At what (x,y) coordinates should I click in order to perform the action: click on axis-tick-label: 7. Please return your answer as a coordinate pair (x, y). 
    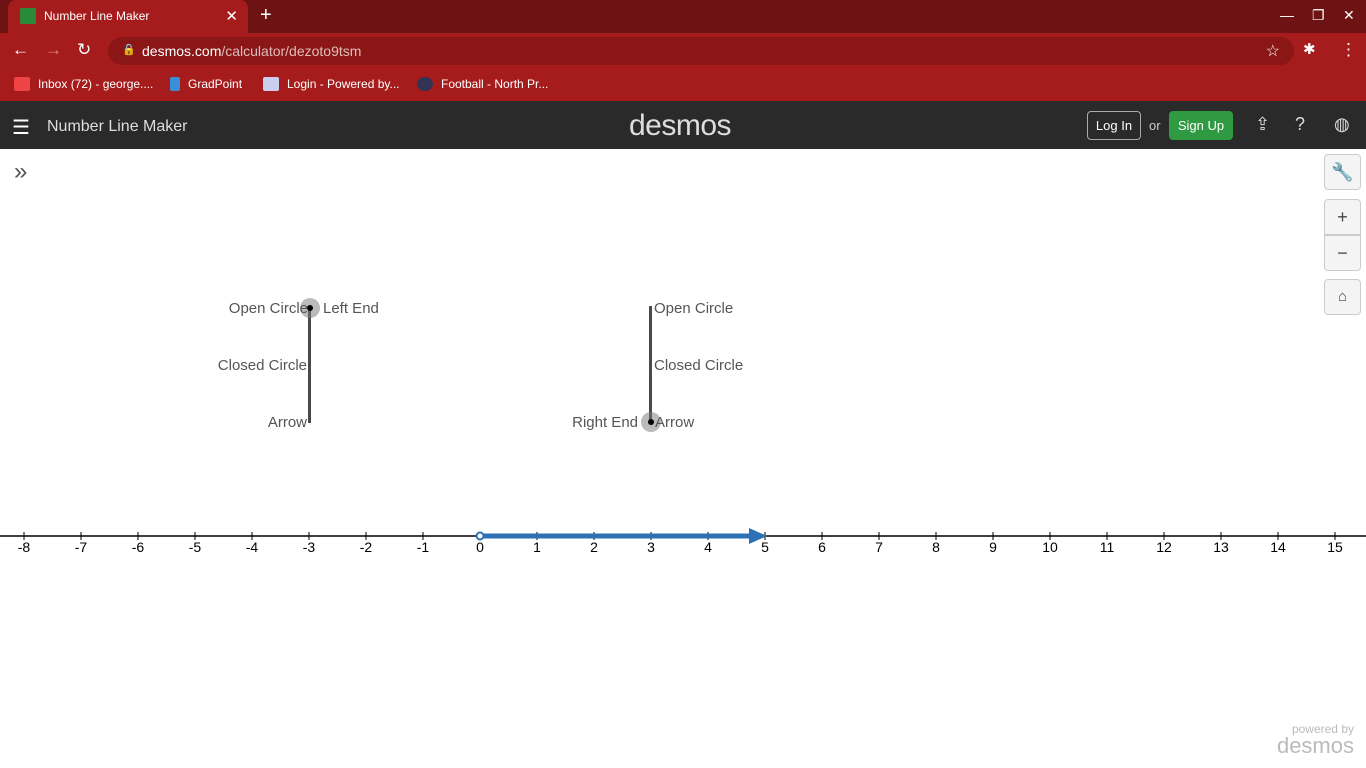
    Looking at the image, I should click on (879, 547).